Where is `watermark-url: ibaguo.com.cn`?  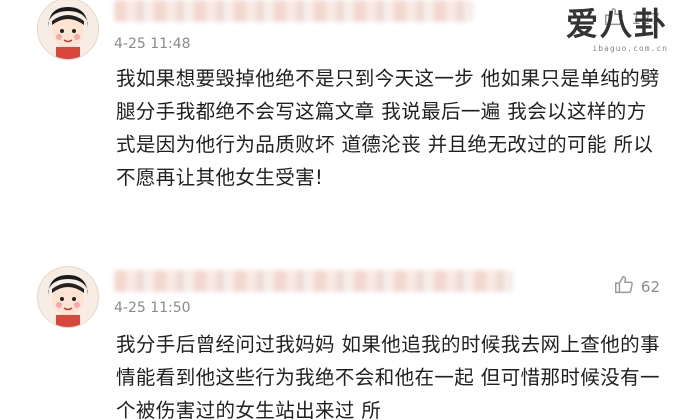 watermark-url: ibaguo.com.cn is located at coordinates (630, 48).